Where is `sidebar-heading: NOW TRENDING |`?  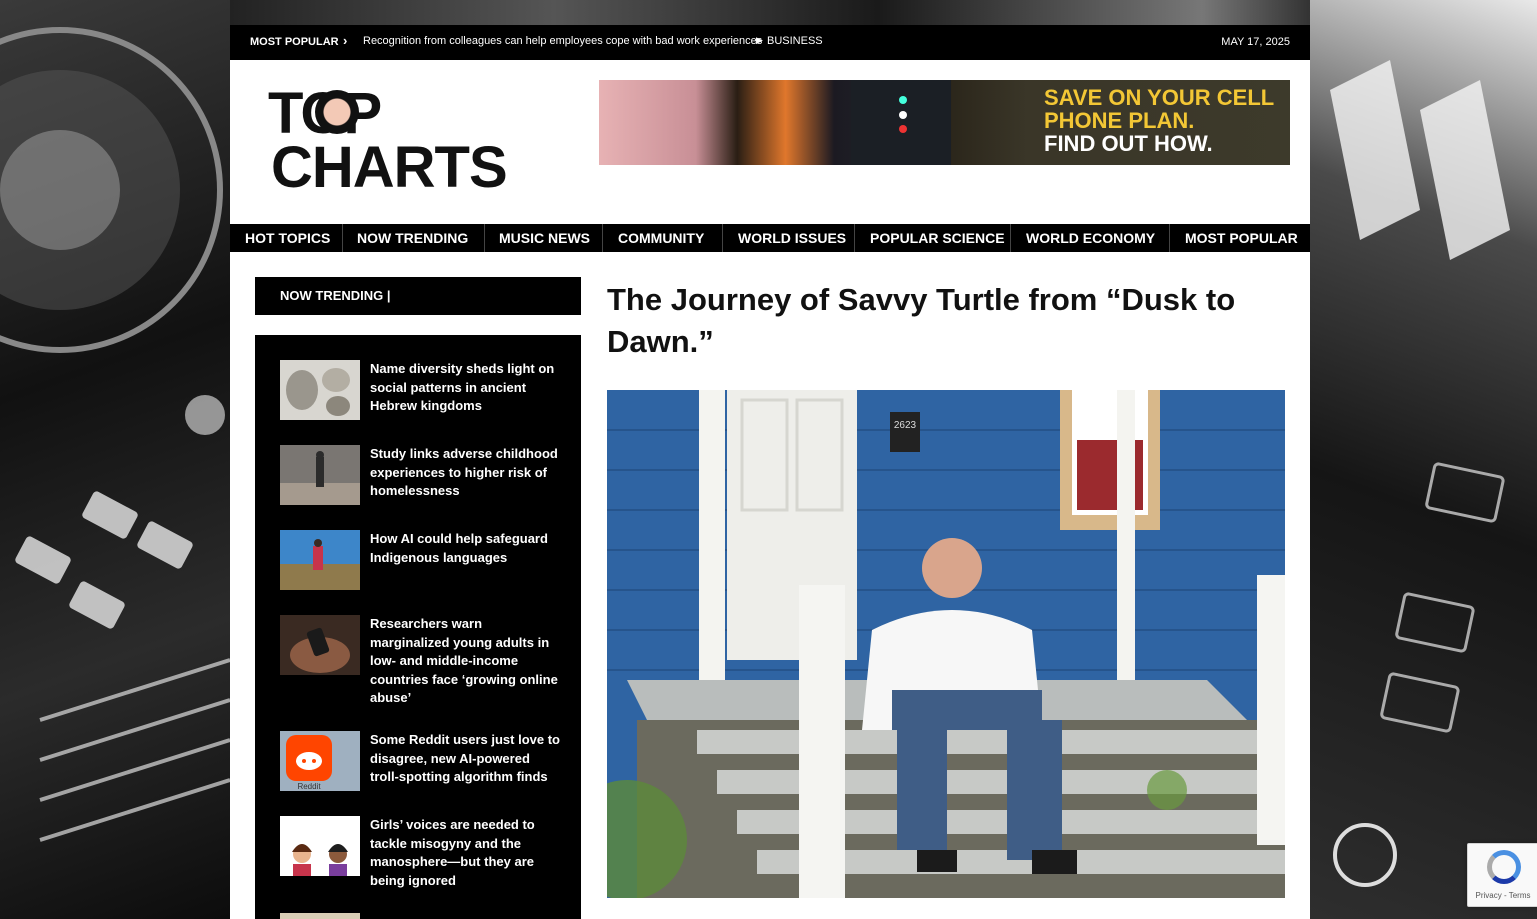 sidebar-heading: NOW TRENDING | is located at coordinates (418, 296).